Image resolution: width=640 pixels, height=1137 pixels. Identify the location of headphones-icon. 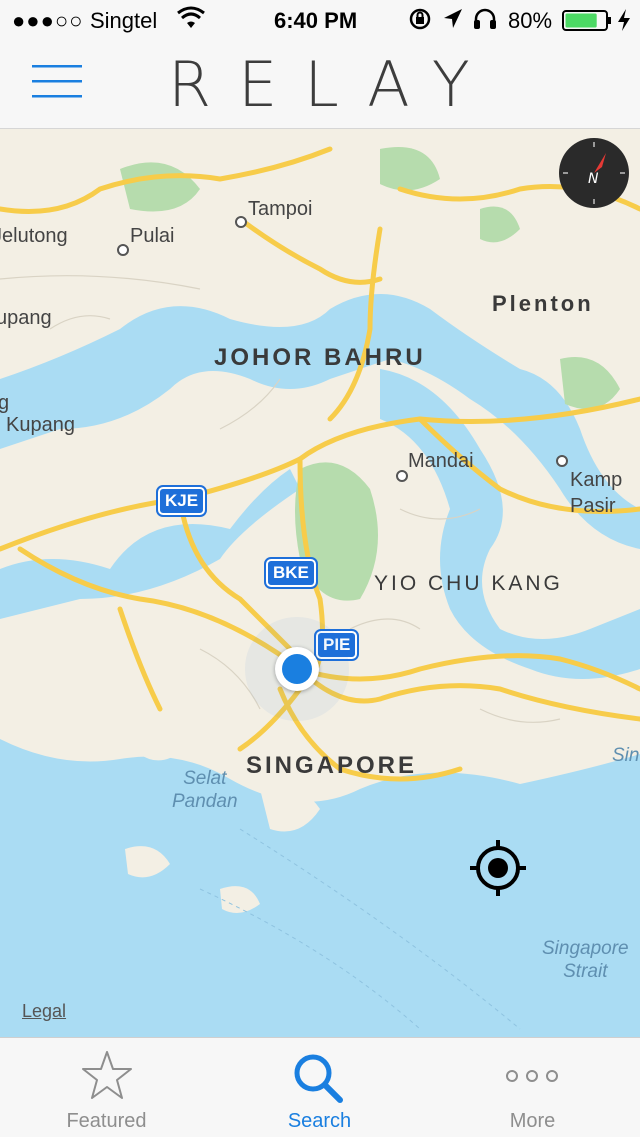
(485, 22).